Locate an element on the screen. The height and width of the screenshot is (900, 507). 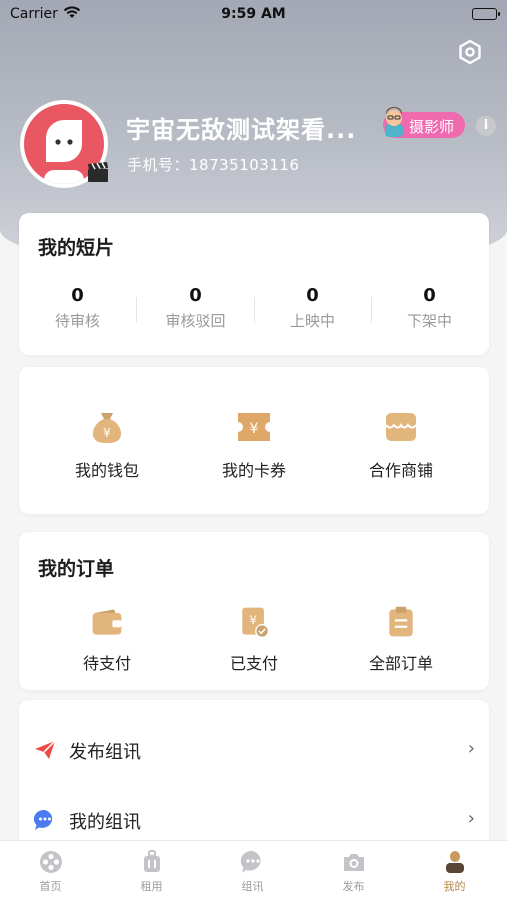
shop-icon is located at coordinates (401, 427).